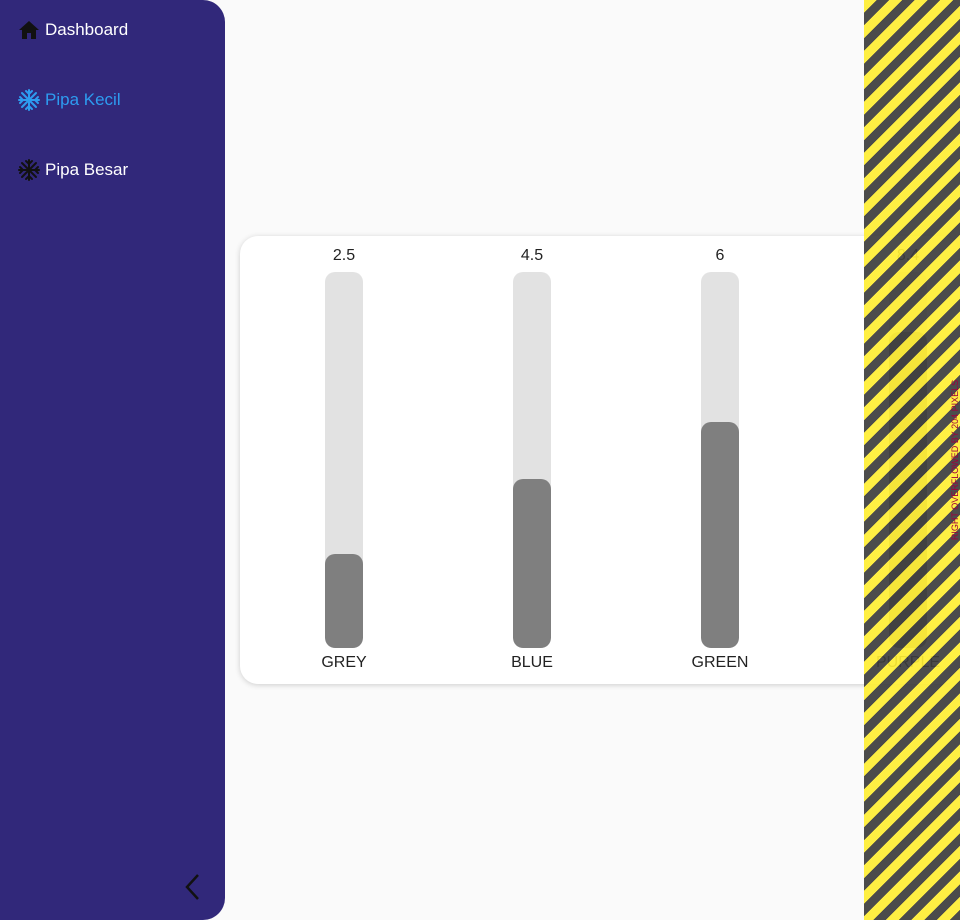 This screenshot has height=920, width=960. I want to click on chevron-left-icon, so click(193, 890).